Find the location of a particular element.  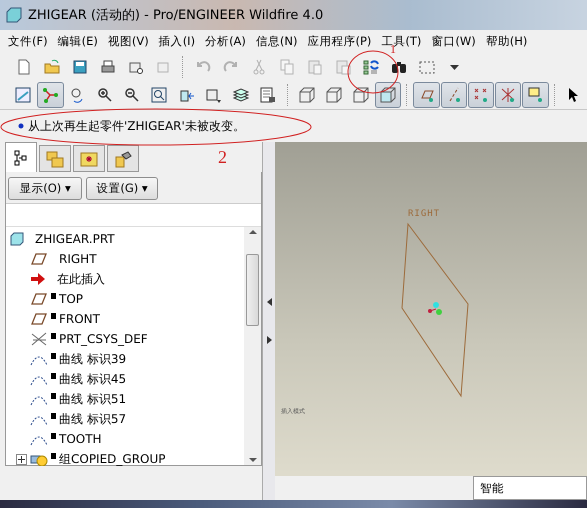

coordinate-system-icon is located at coordinates (39, 339).